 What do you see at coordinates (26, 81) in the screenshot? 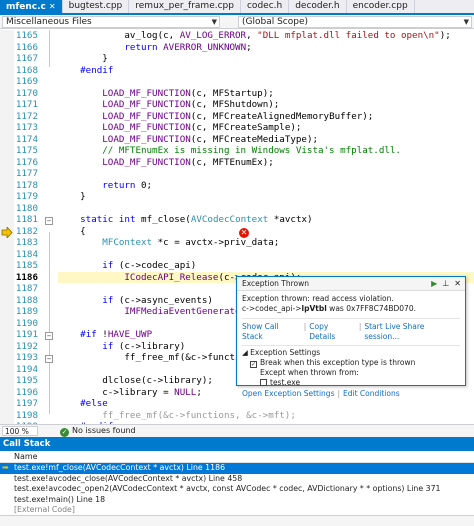
I see `line-number: 1169` at bounding box center [26, 81].